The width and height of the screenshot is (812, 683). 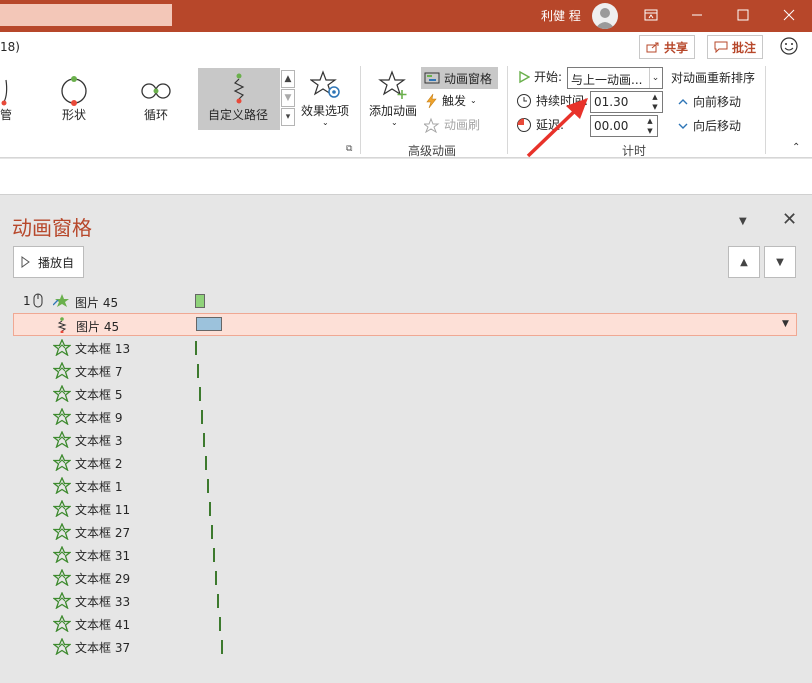 I want to click on trigger-button: 触发 ⌄, so click(x=450, y=100).